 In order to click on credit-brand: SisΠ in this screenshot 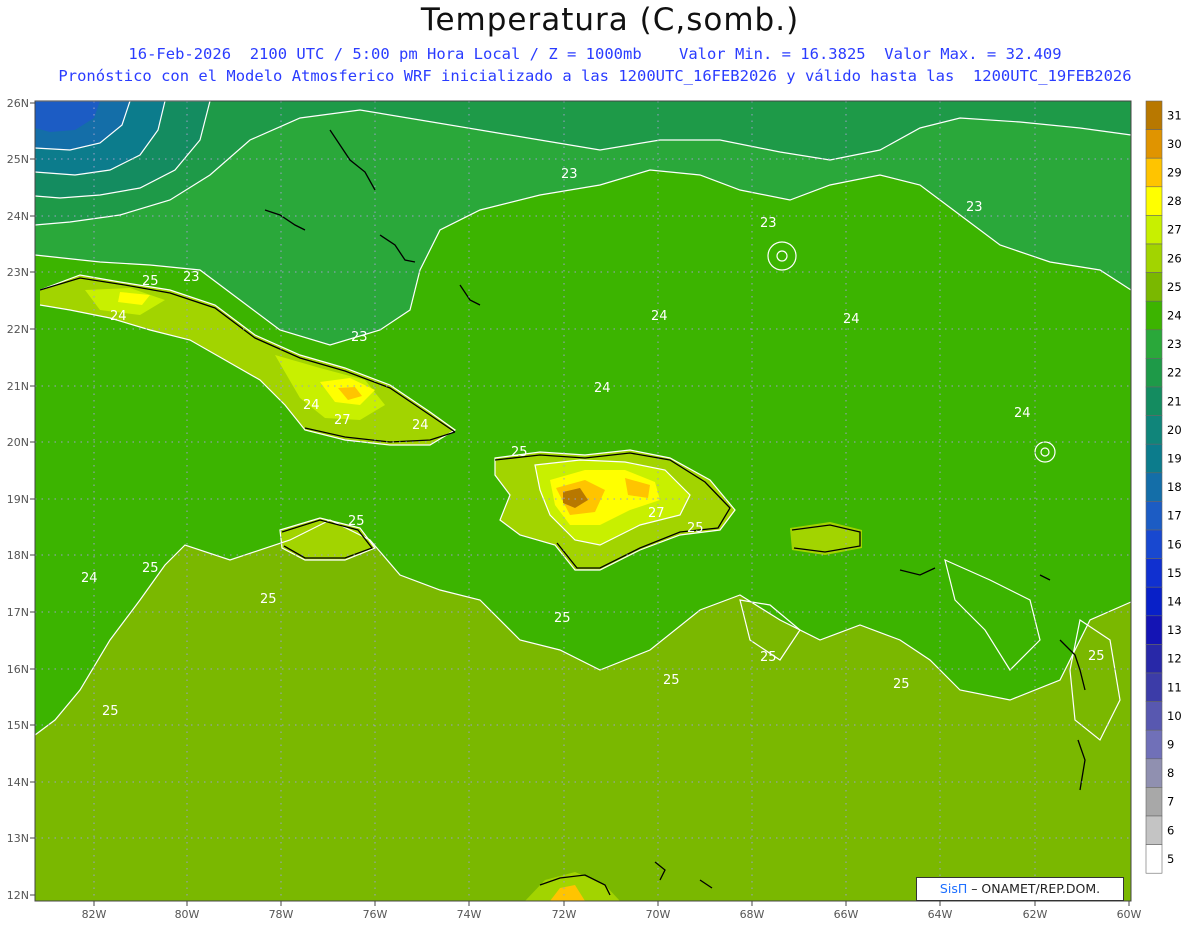, I will do `click(953, 888)`.